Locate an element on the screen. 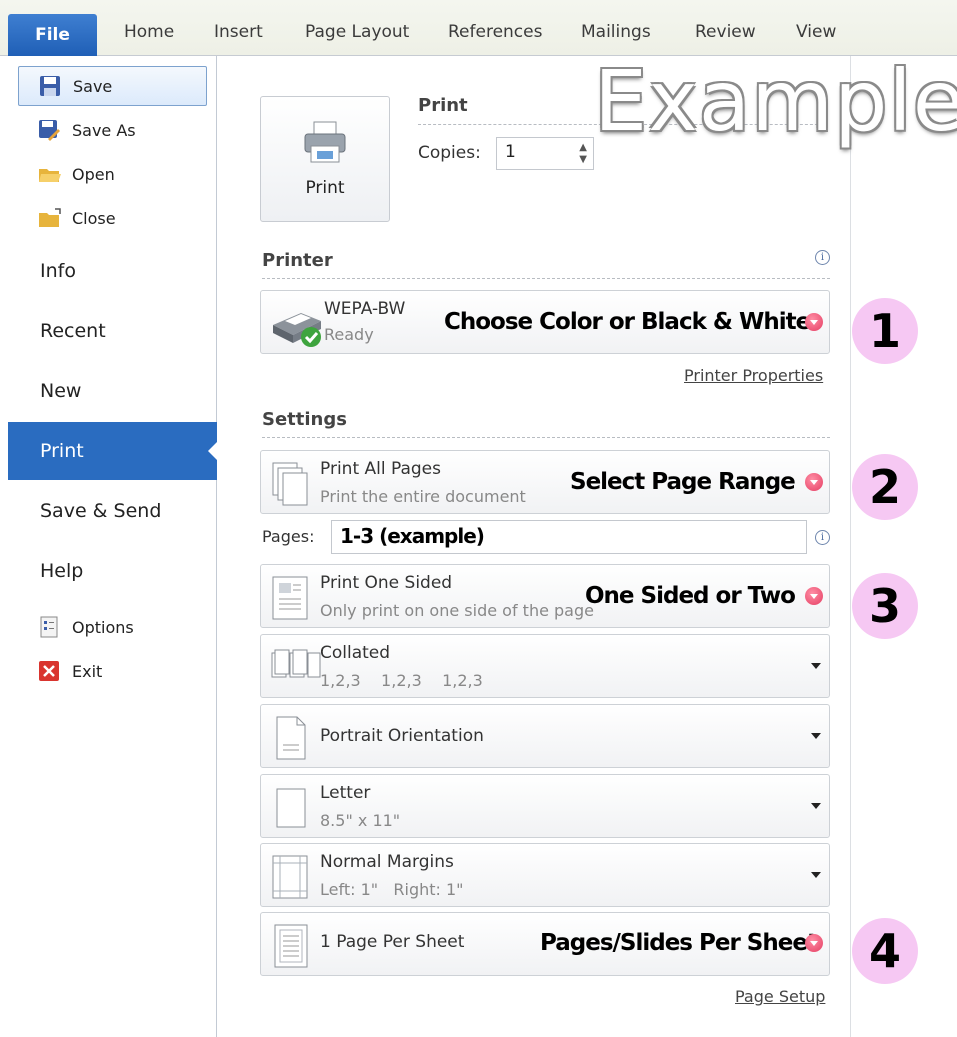  tab-references: References is located at coordinates (495, 32).